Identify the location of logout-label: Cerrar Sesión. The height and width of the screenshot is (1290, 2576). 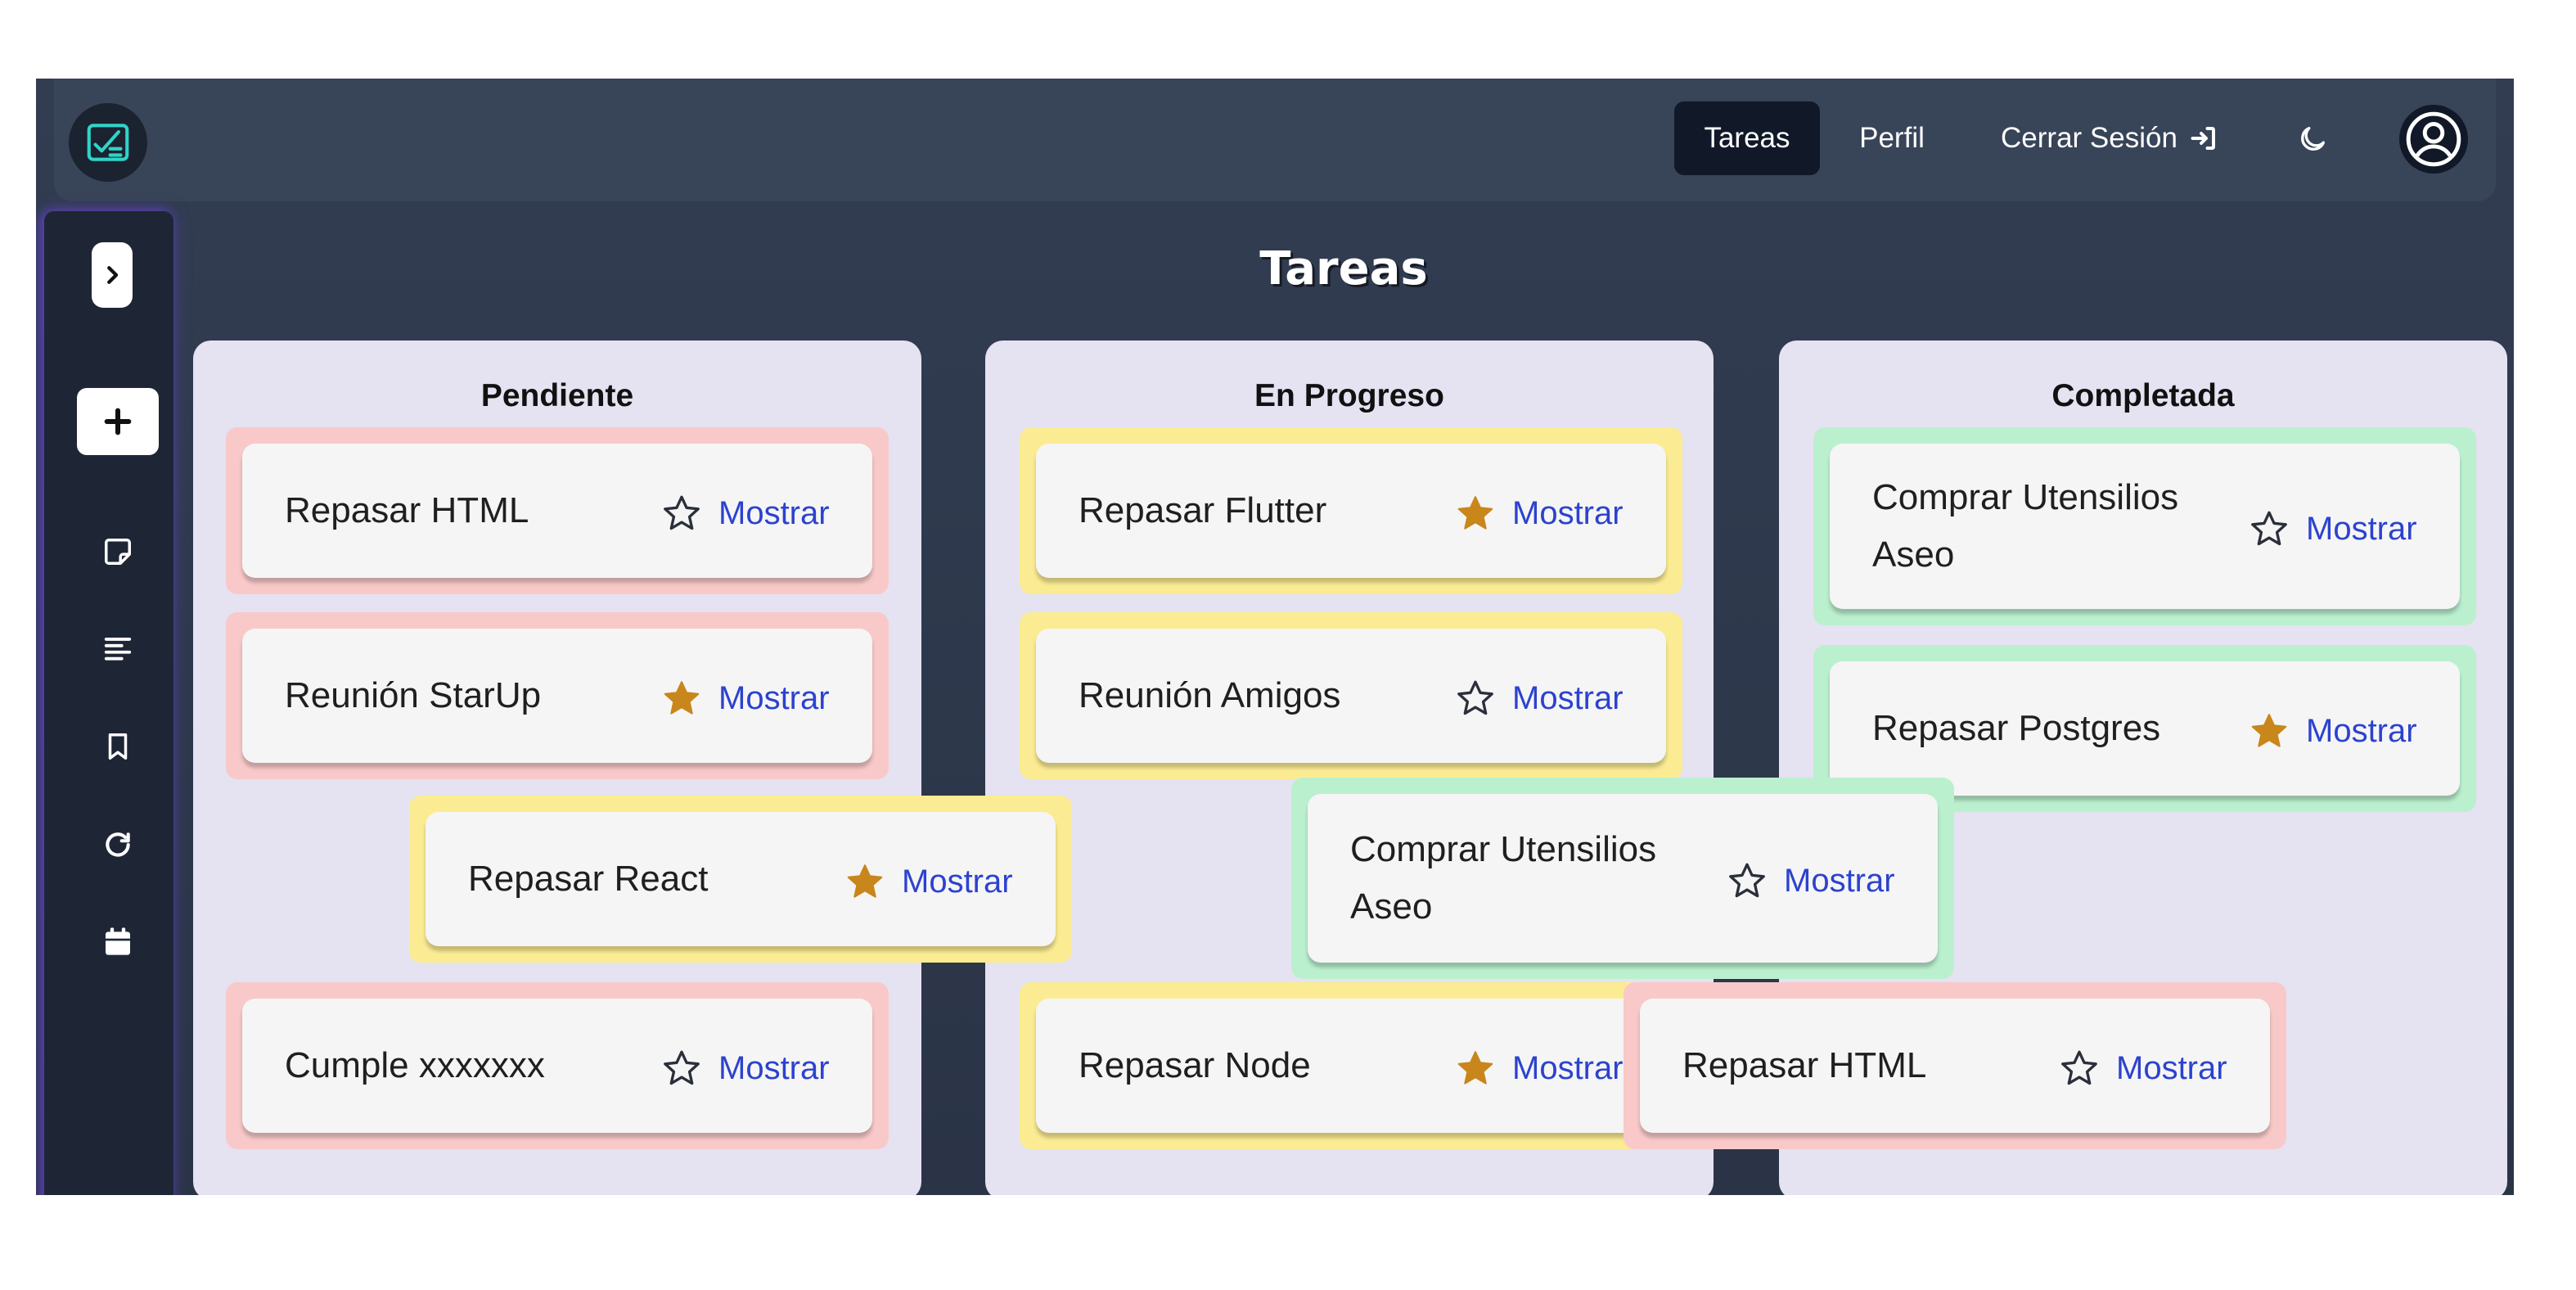
(2089, 138).